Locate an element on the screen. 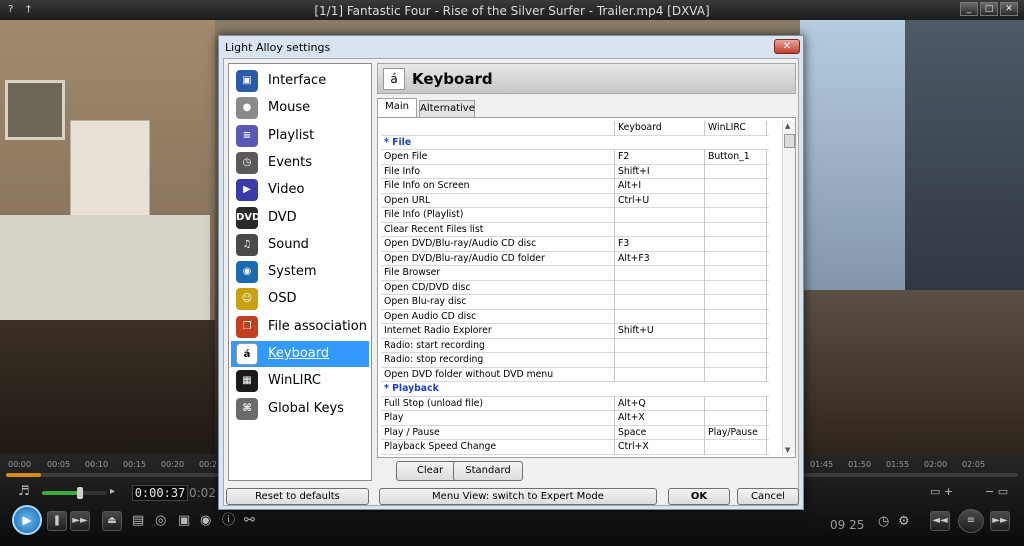 The height and width of the screenshot is (546, 1024). play-button: ▶ is located at coordinates (27, 520).